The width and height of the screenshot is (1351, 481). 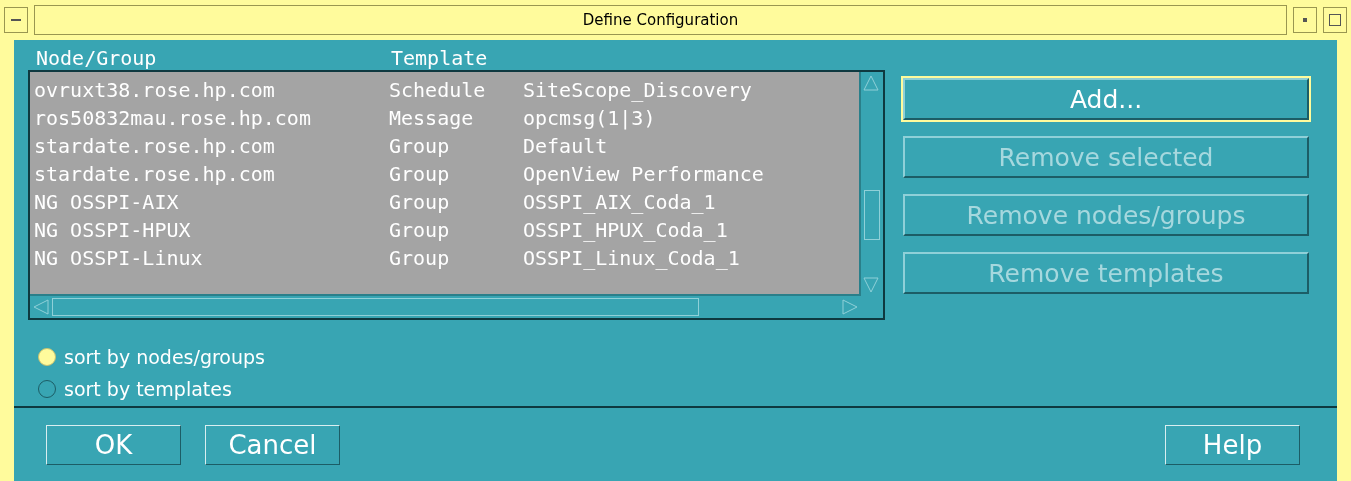 What do you see at coordinates (438, 90) in the screenshot?
I see `type-cell-text: Schedule` at bounding box center [438, 90].